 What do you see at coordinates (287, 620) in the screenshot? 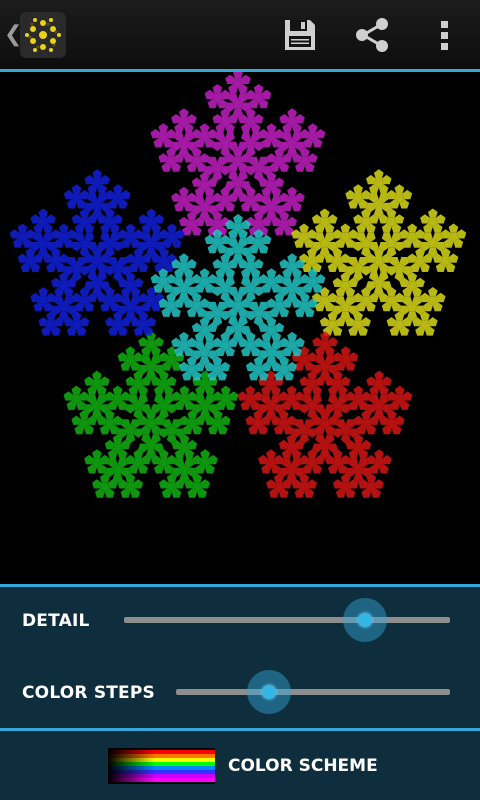
I see `detail-slider` at bounding box center [287, 620].